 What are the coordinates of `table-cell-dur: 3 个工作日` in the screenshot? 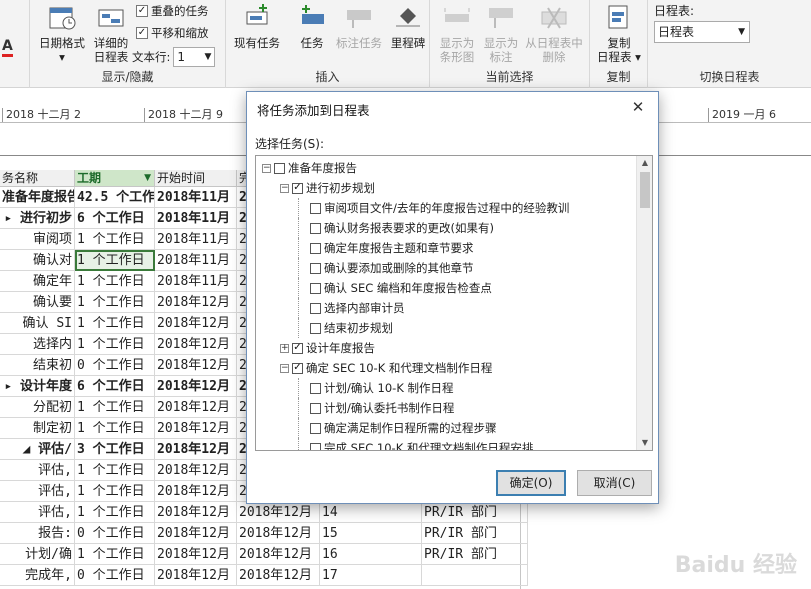 It's located at (115, 449).